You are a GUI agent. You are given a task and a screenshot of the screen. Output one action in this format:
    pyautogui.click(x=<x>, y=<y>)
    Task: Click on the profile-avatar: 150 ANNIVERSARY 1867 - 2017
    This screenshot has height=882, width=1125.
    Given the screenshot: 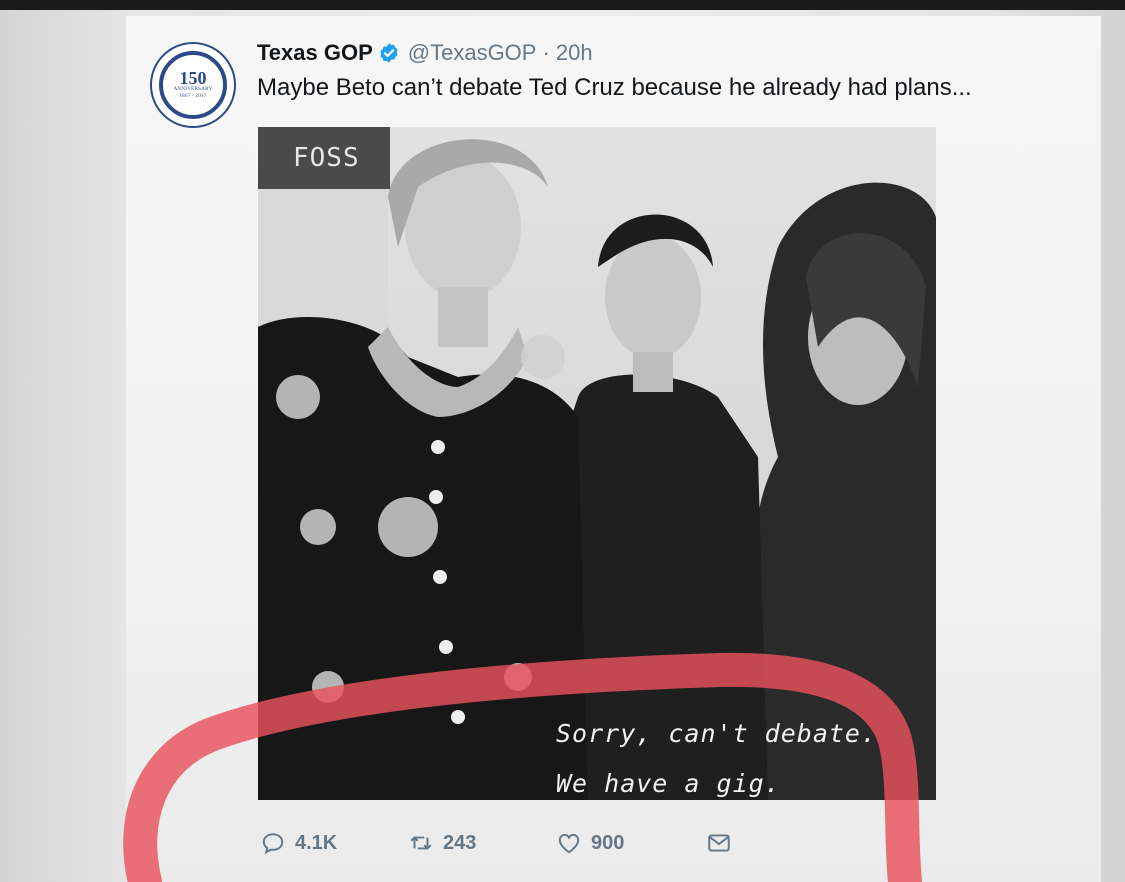 What is the action you would take?
    pyautogui.click(x=193, y=85)
    